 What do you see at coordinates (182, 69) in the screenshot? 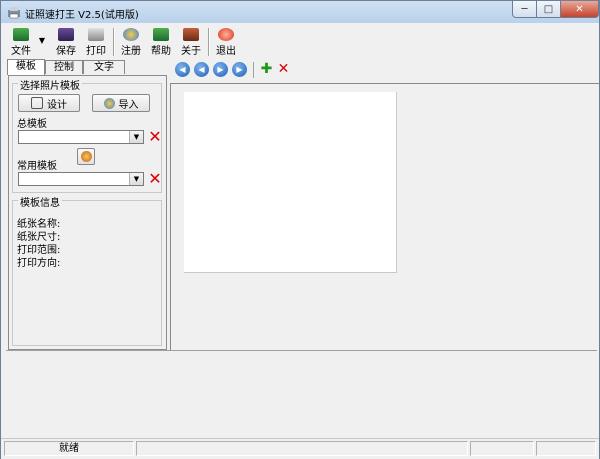
I see `first-page-icon: ◀` at bounding box center [182, 69].